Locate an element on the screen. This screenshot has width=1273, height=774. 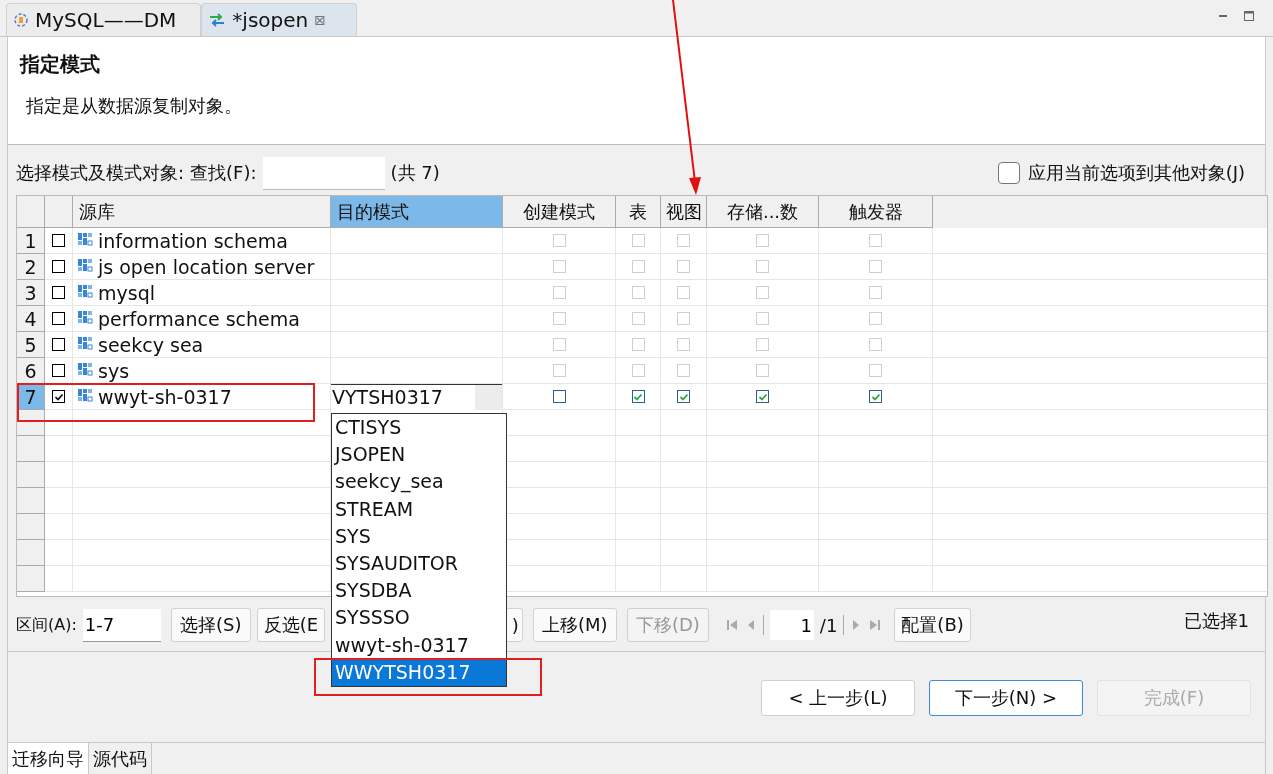
column-header: 创建模式 is located at coordinates (559, 212).